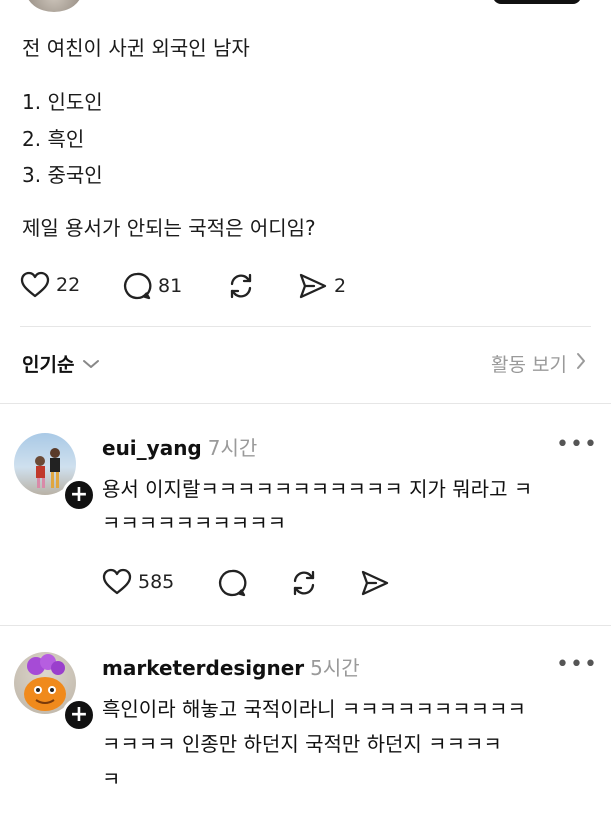  I want to click on post-text-line: 2. 흑인, so click(53, 139).